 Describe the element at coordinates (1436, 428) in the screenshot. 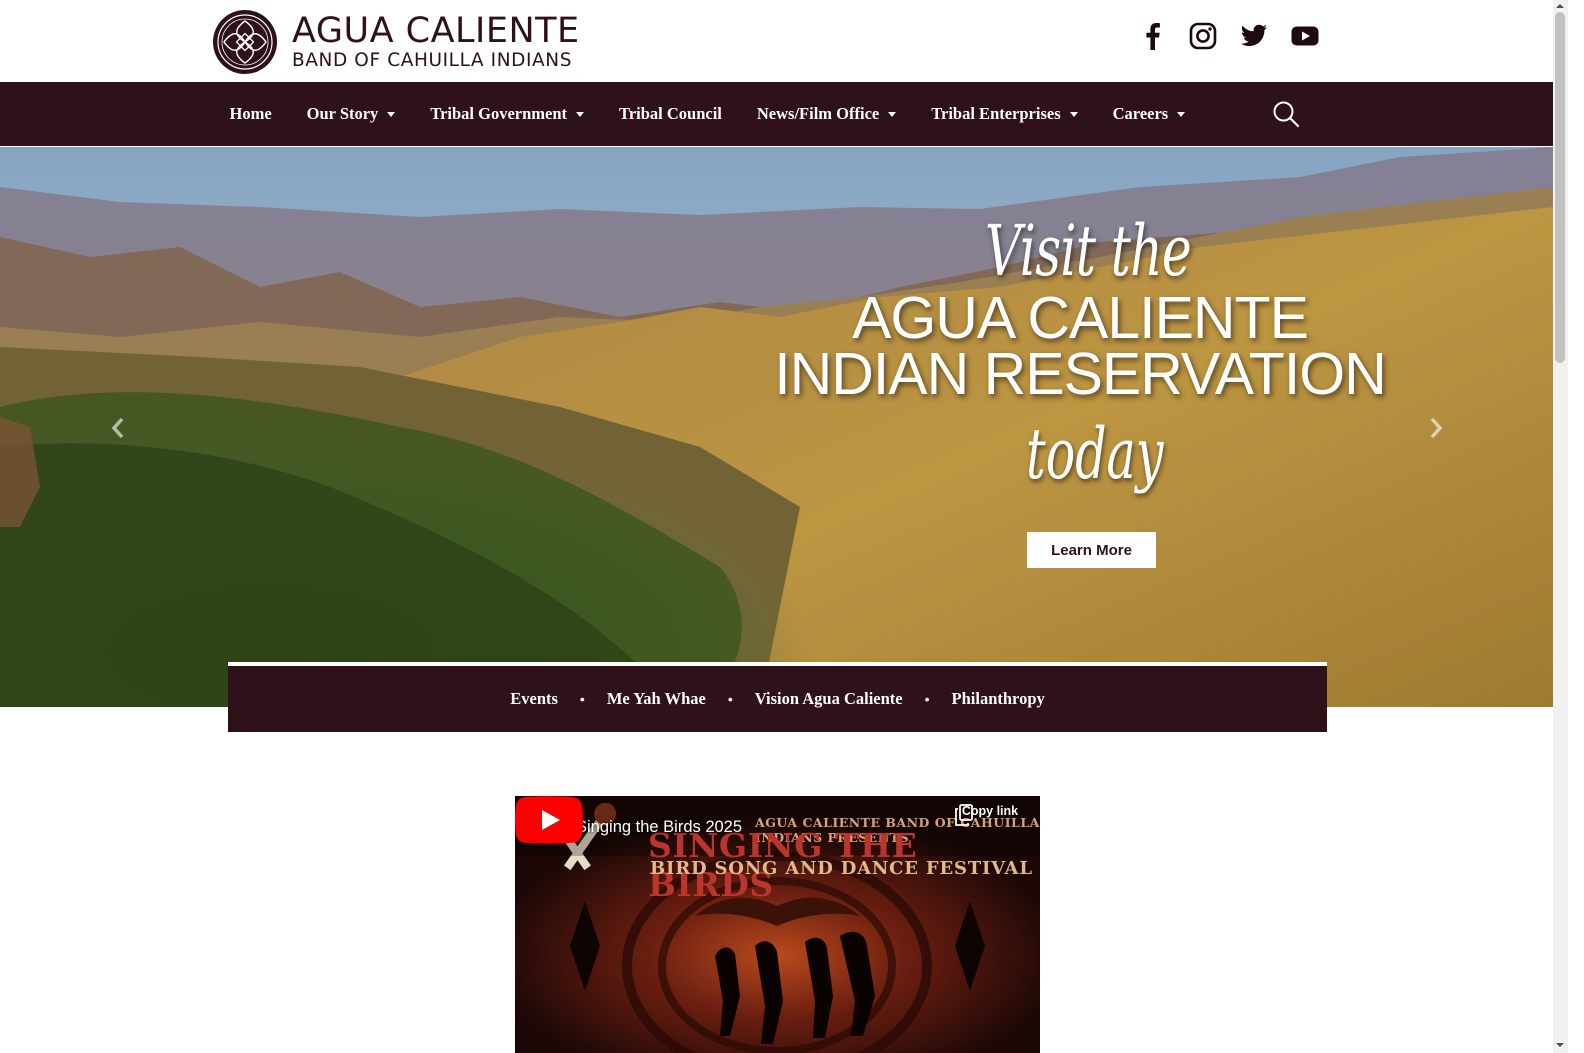

I see `chevron-right-icon` at that location.